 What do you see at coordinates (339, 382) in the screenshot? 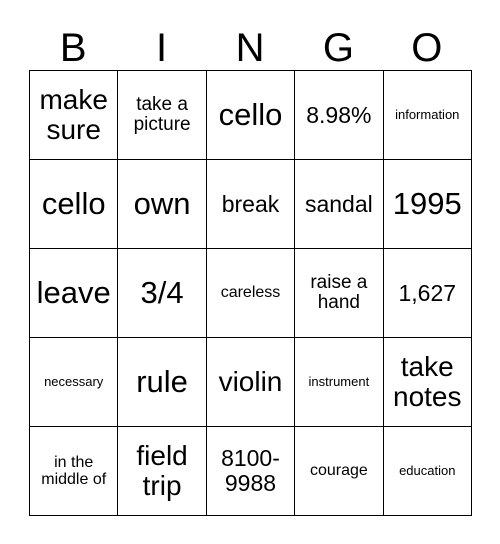
I see `bingo-cell: instrument` at bounding box center [339, 382].